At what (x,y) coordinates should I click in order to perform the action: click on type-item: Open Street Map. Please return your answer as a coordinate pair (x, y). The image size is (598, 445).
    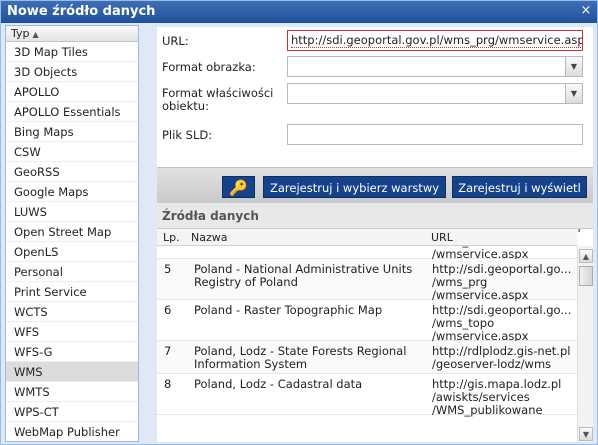
    Looking at the image, I should click on (72, 232).